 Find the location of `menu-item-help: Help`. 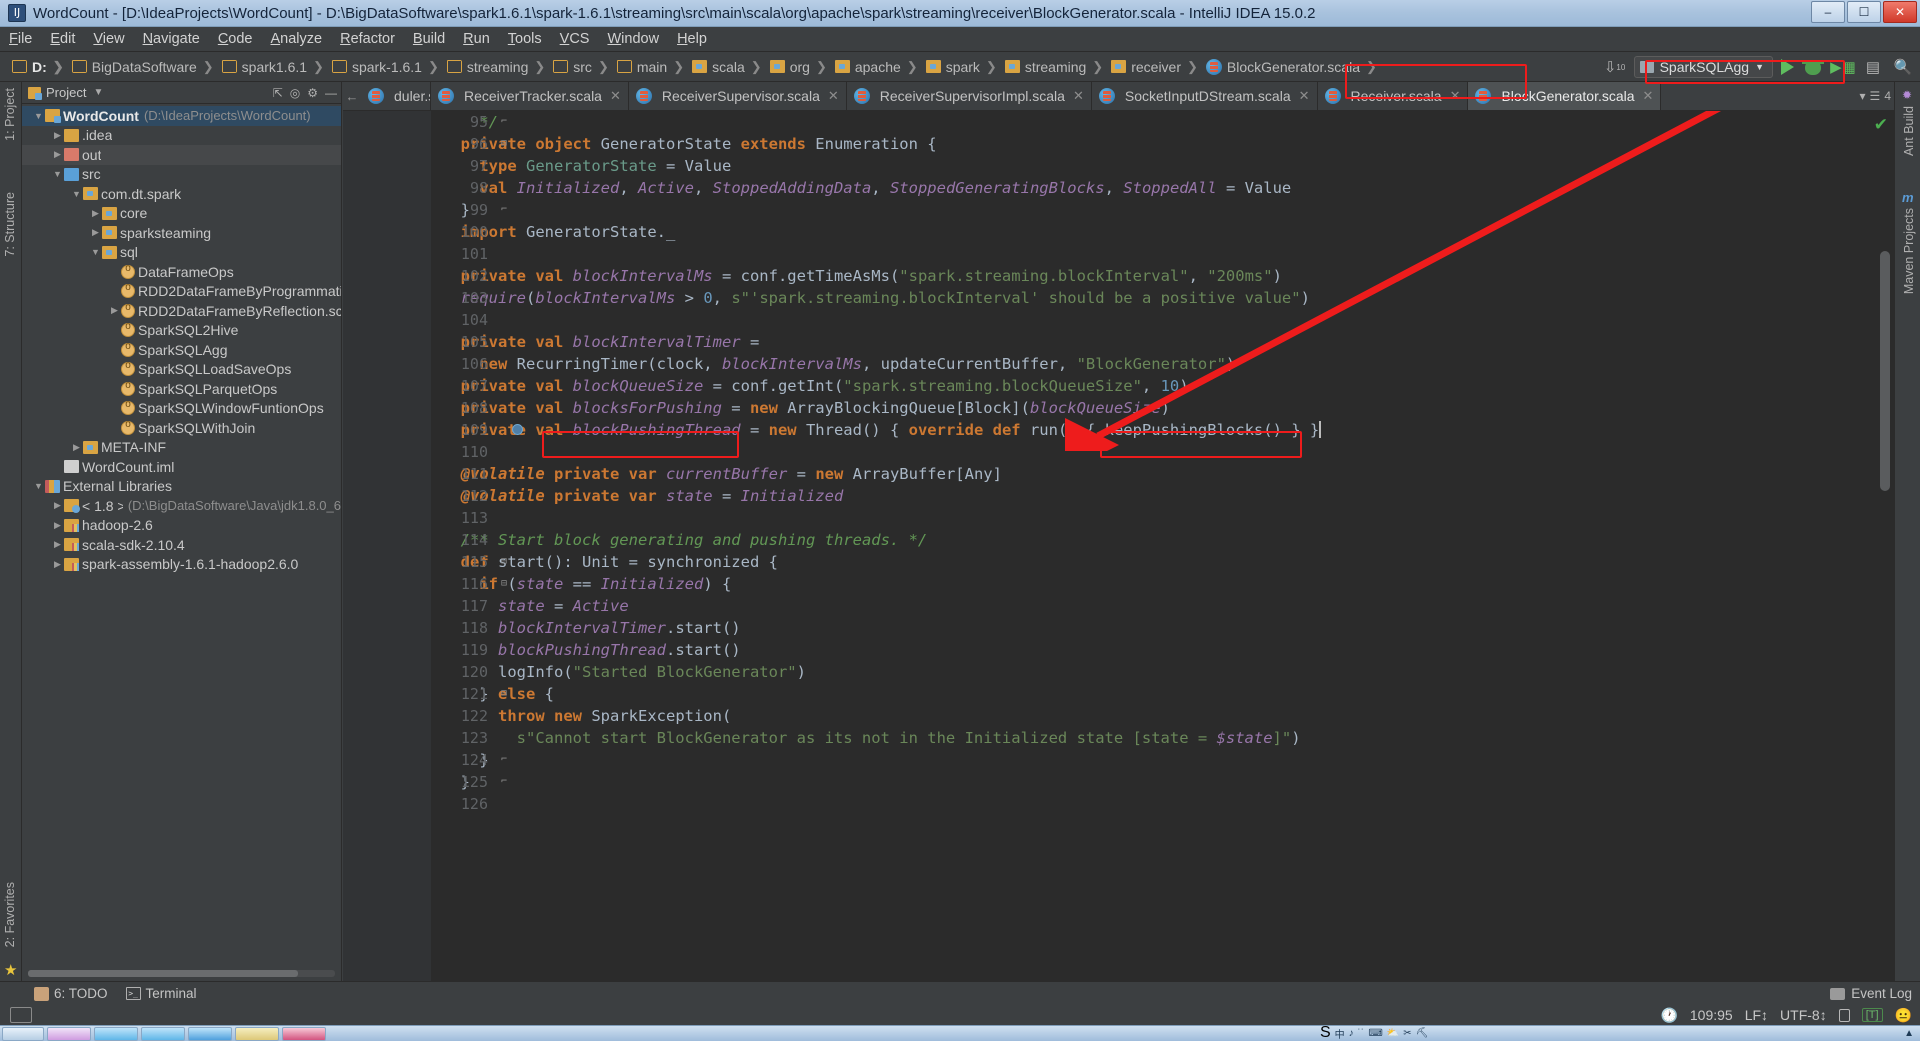

menu-item-help: Help is located at coordinates (692, 39).